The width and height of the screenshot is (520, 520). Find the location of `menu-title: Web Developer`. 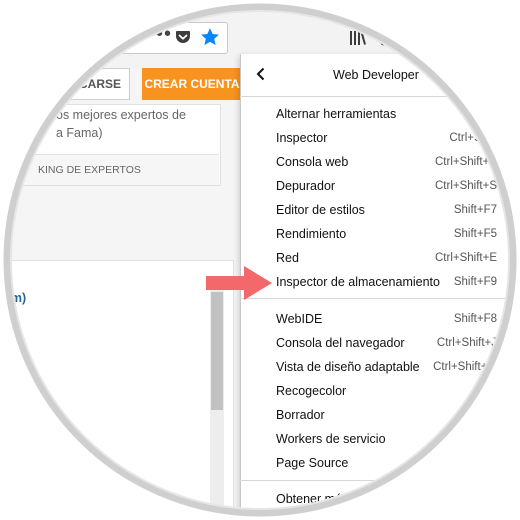

menu-title: Web Developer is located at coordinates (376, 75).